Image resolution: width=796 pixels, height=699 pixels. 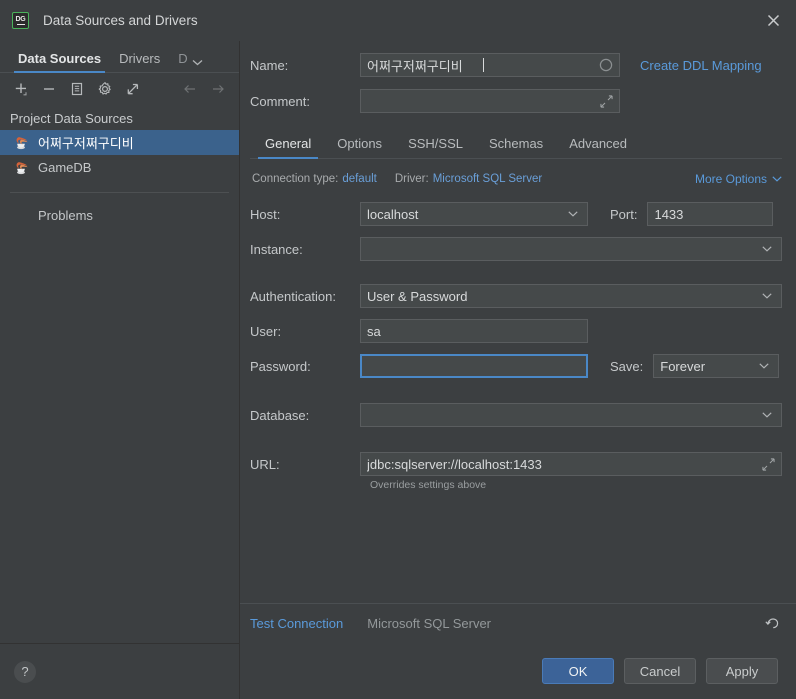 I want to click on user-value: sa, so click(x=374, y=331).